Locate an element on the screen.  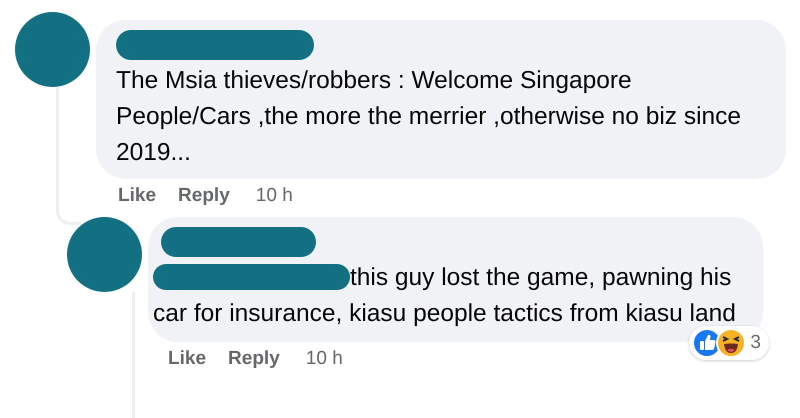
comment-text: this guy lost the game, pawning his car for insurance, kiasu people tactics from kiasu land is located at coordinates (445, 296).